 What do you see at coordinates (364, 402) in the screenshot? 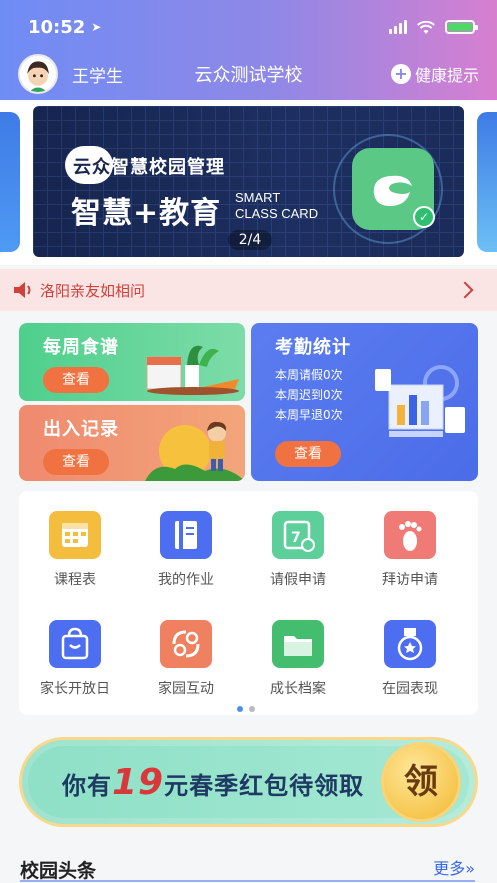
I see `attendance-card: 考勤统计 本周请假0次 本周迟到0次 本周早退0次 查看` at bounding box center [364, 402].